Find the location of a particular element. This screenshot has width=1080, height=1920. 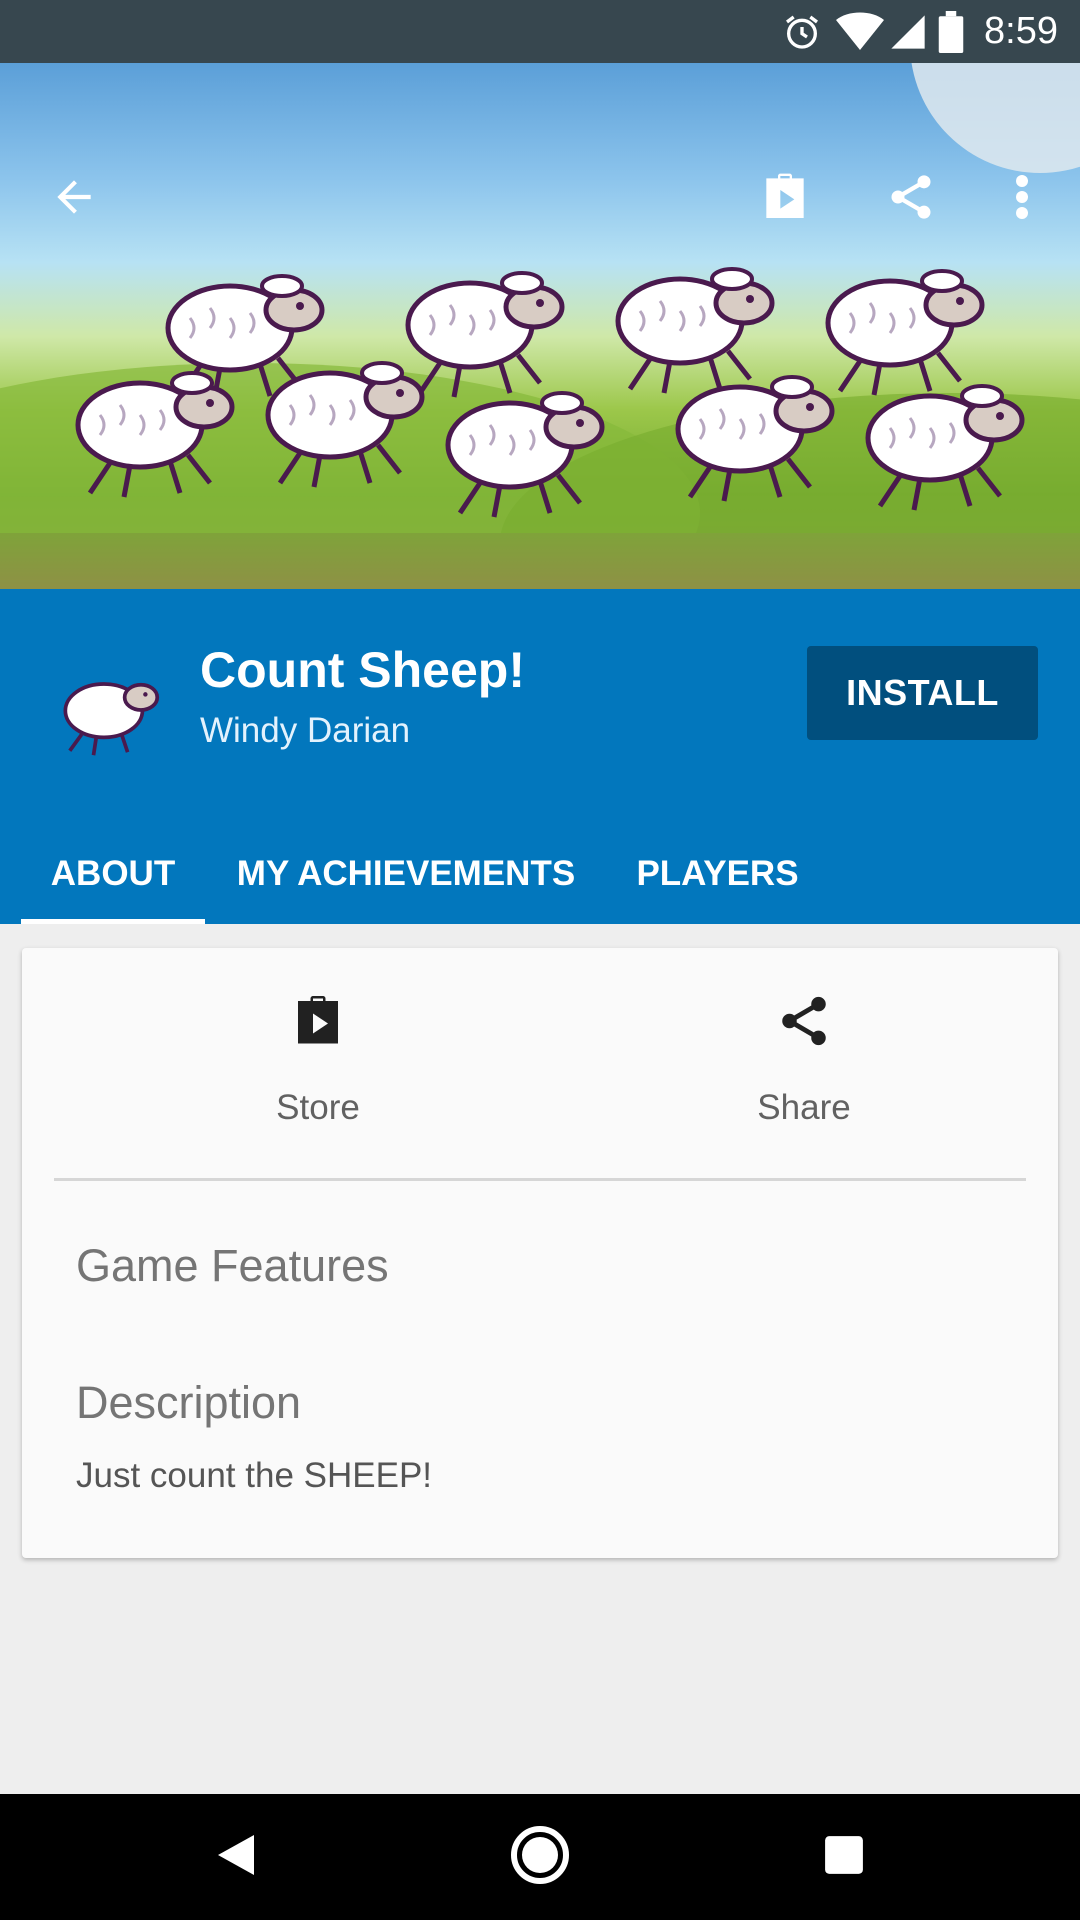

cell-signal-icon is located at coordinates (908, 32).